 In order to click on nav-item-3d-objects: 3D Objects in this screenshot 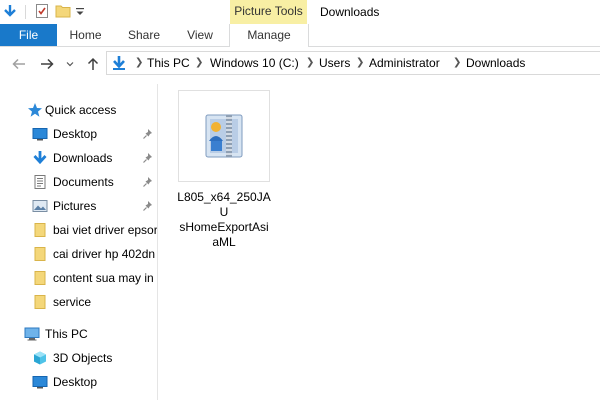, I will do `click(78, 358)`.